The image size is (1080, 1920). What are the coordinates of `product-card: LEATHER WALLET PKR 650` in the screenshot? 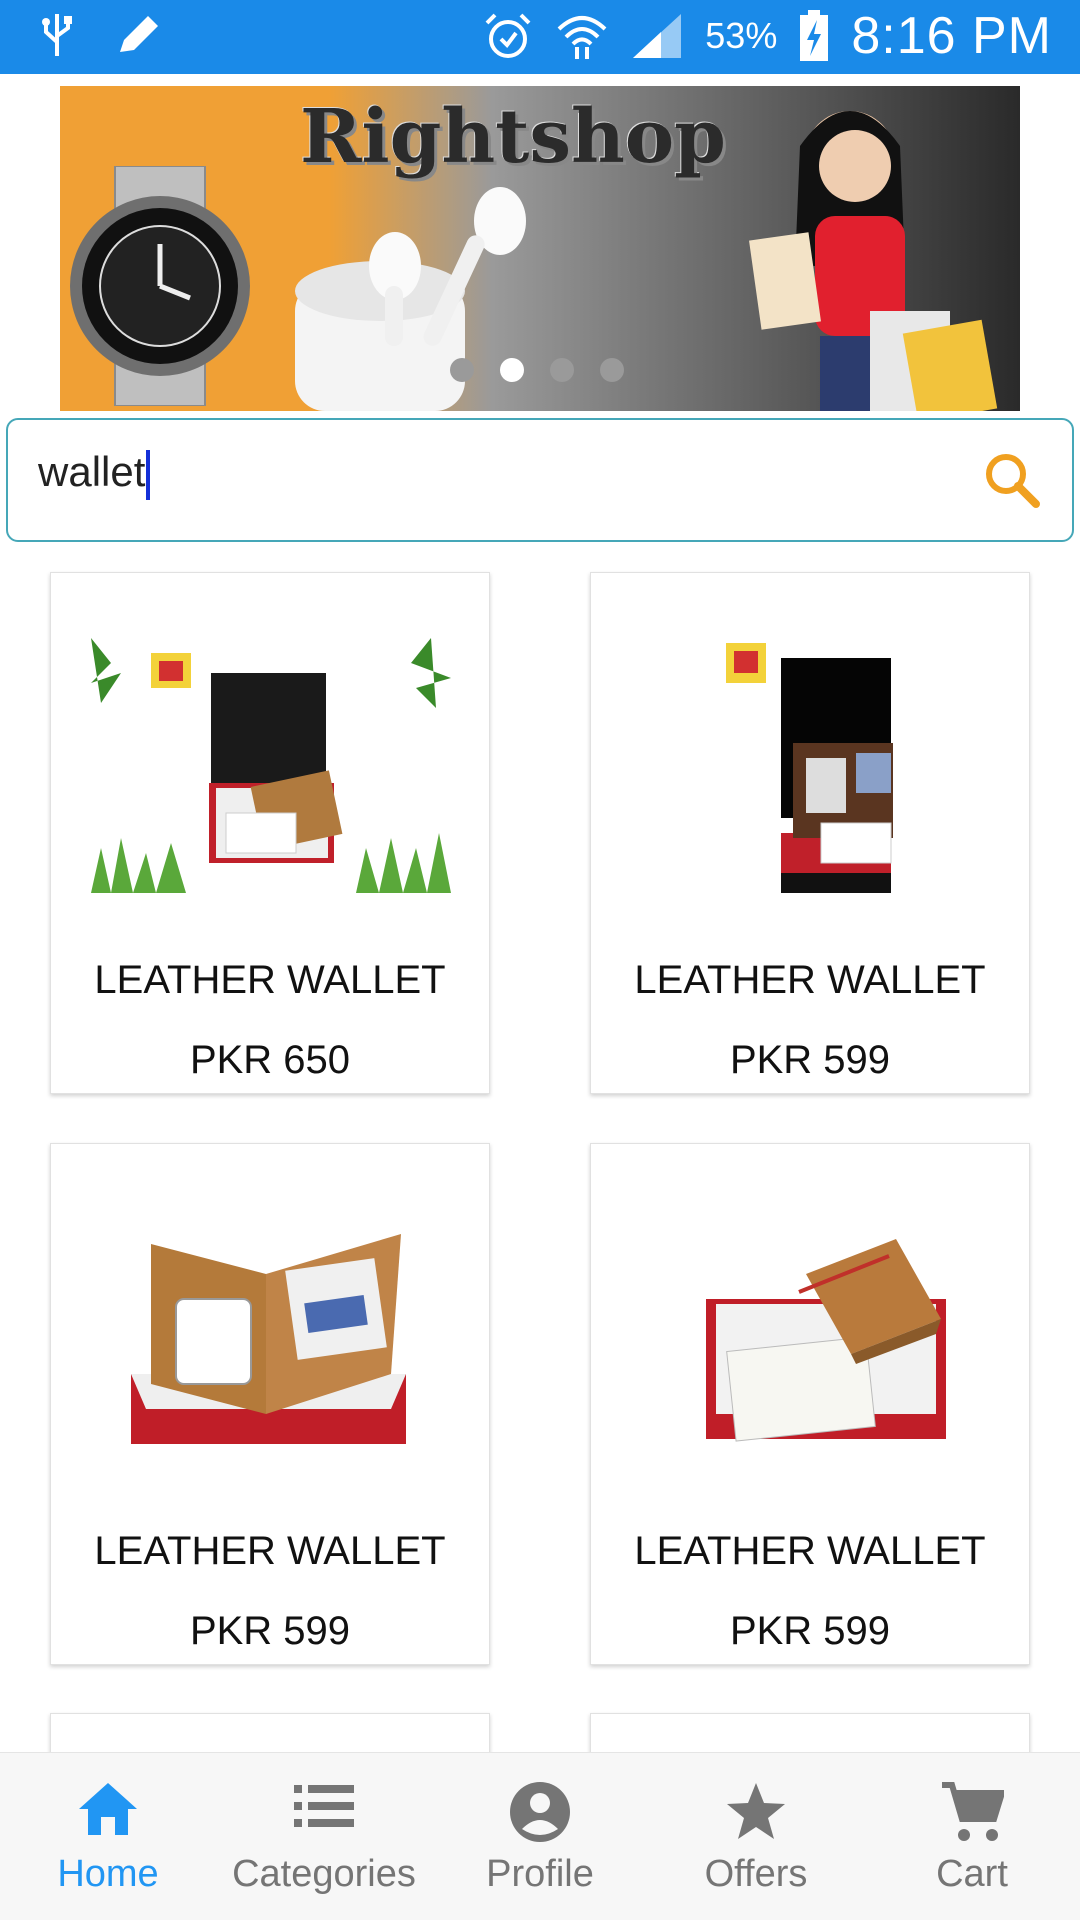 It's located at (270, 833).